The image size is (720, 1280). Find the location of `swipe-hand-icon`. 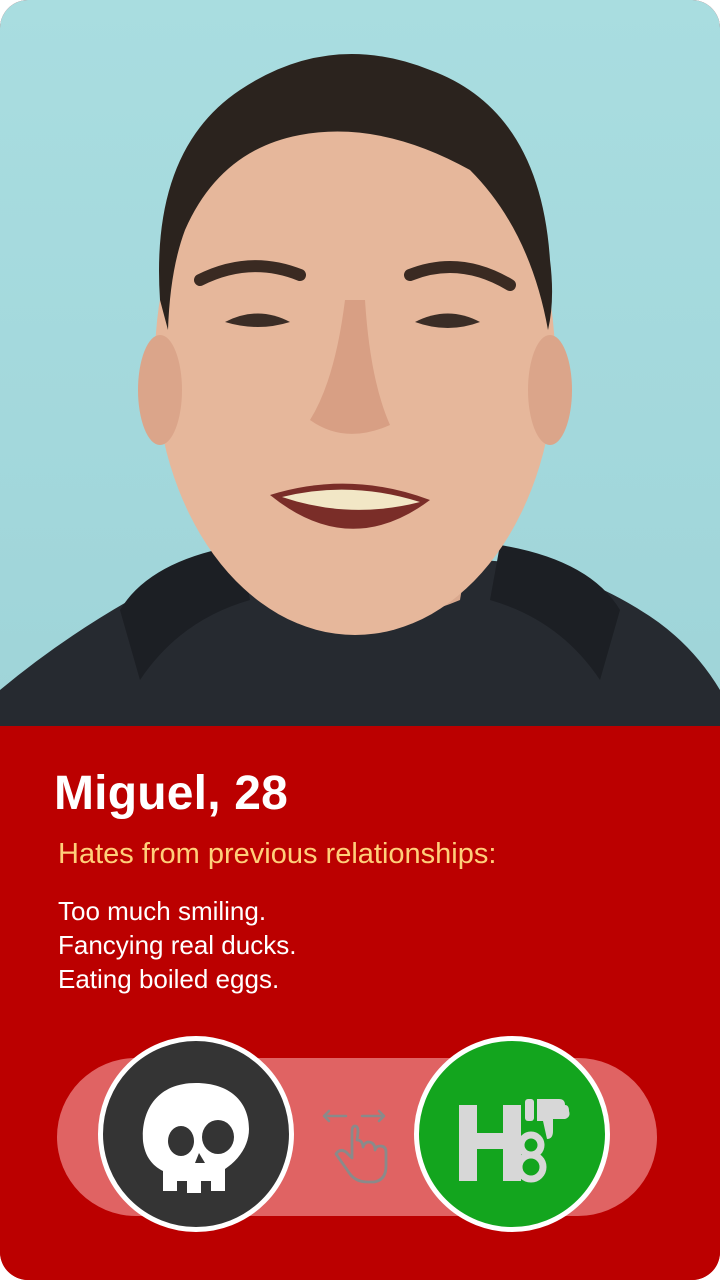

swipe-hand-icon is located at coordinates (355, 1146).